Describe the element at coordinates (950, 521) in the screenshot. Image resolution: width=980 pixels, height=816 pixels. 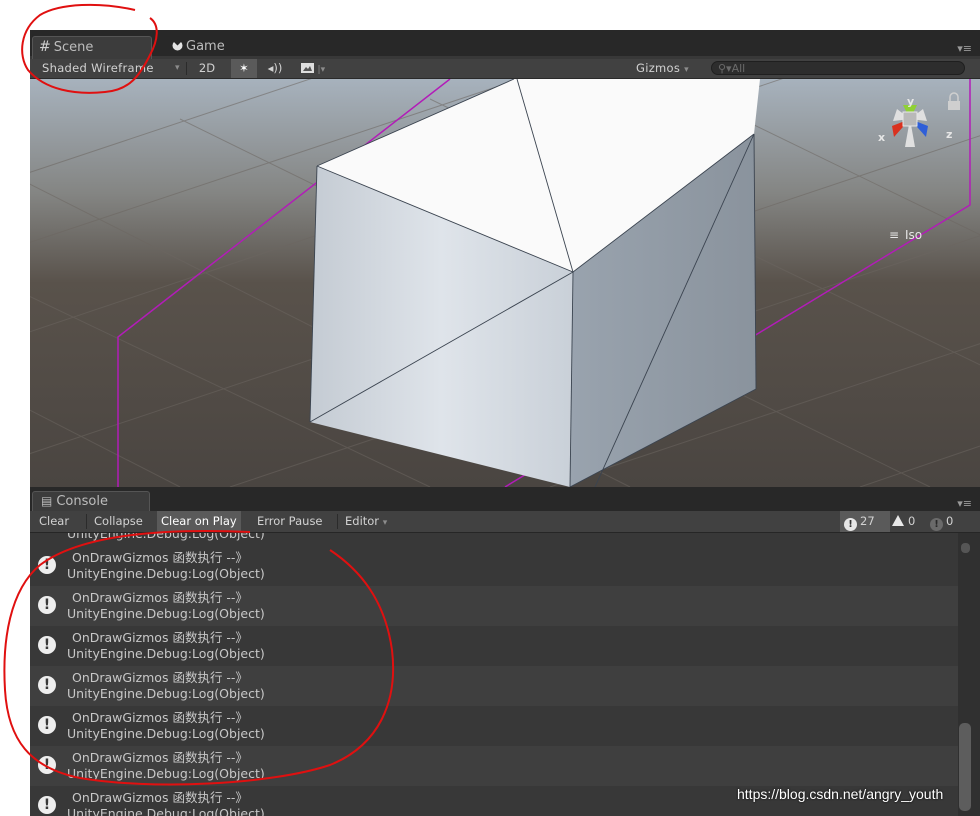
I see `error-count: 0` at that location.